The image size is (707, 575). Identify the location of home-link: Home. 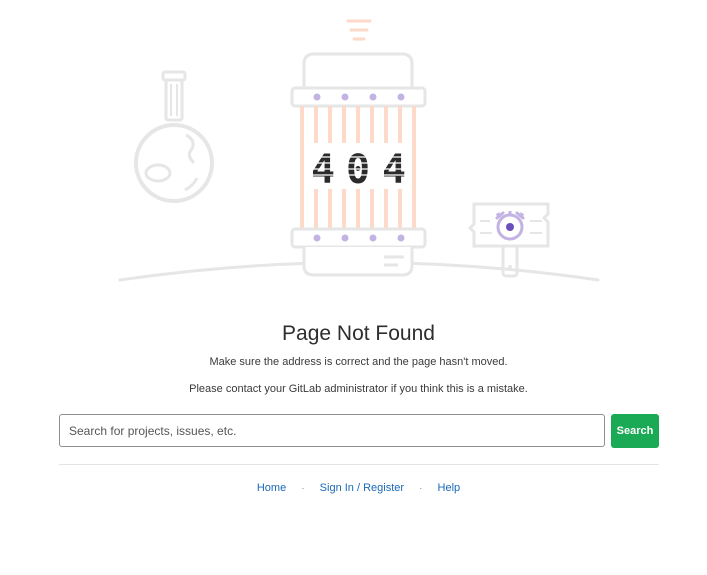
(271, 488).